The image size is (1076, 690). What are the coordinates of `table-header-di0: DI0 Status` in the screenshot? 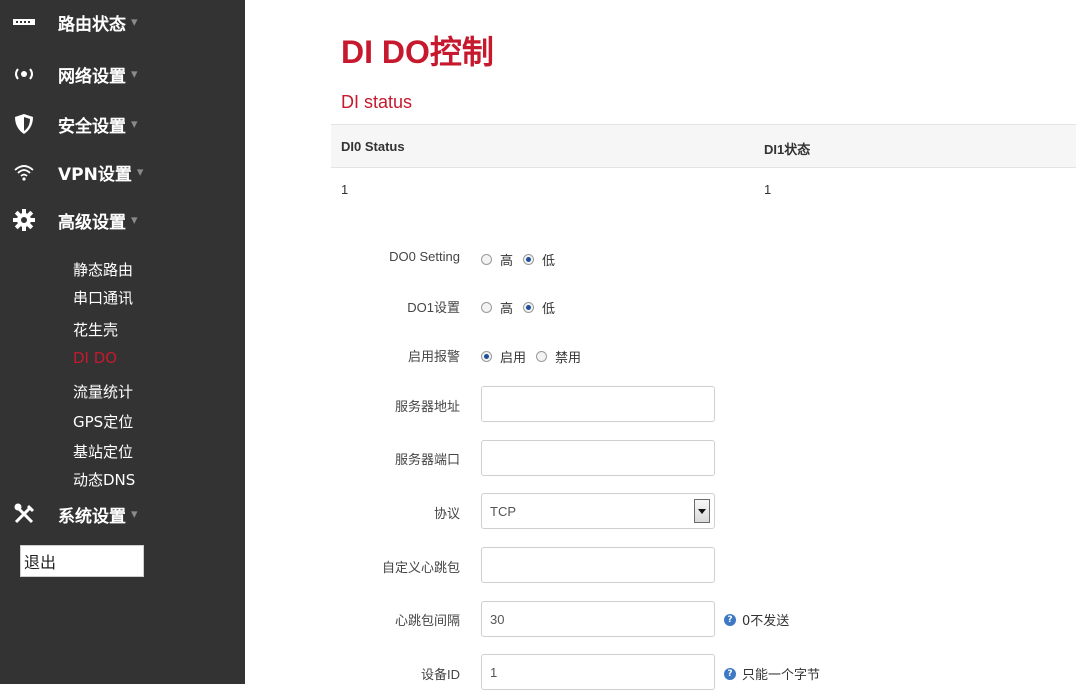 It's located at (373, 146).